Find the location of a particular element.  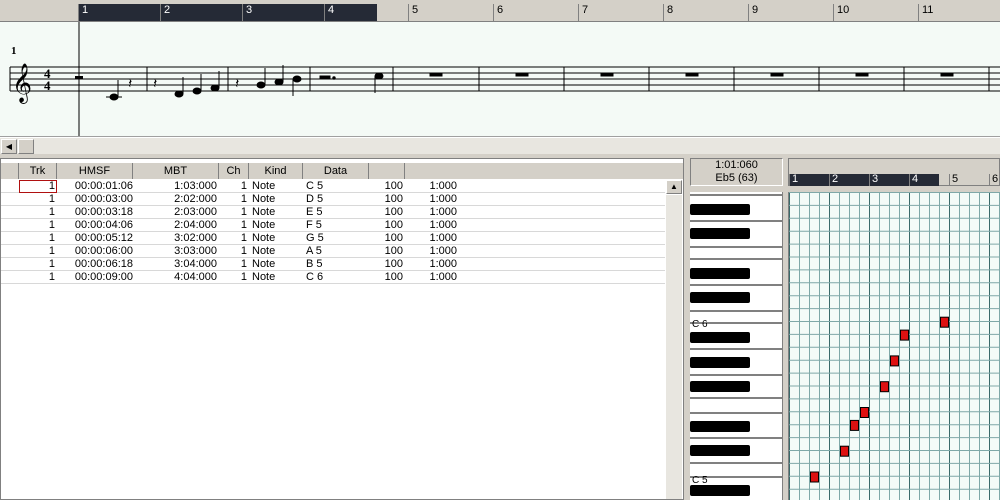

column-blank is located at coordinates (387, 171).